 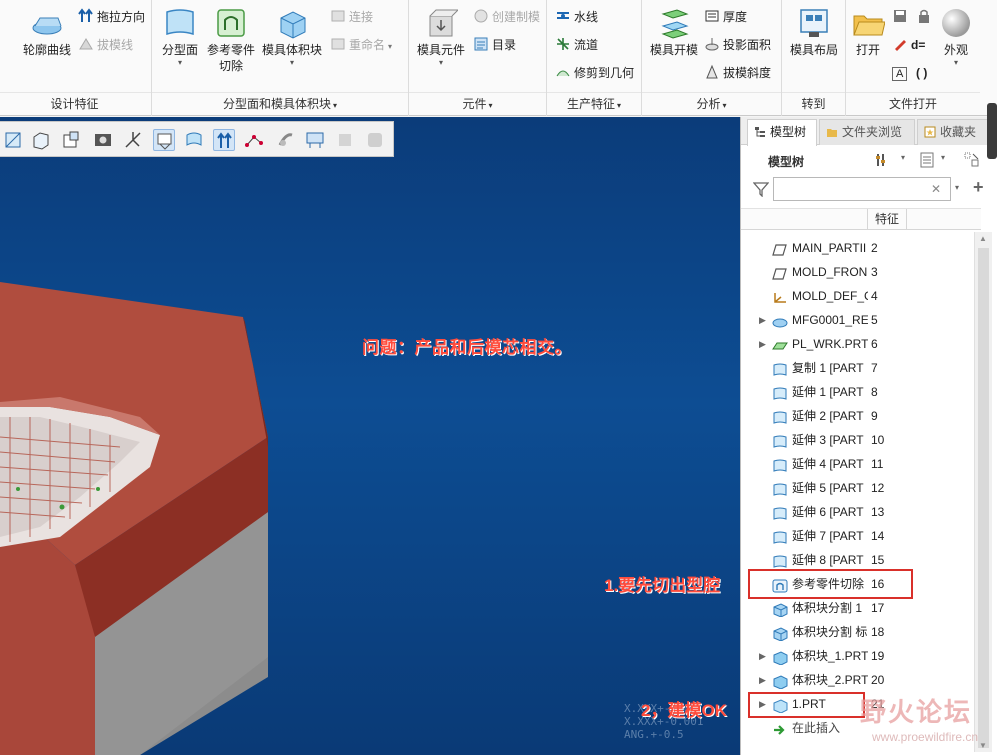 I want to click on show-dropdown-icon: ▾, so click(x=943, y=157).